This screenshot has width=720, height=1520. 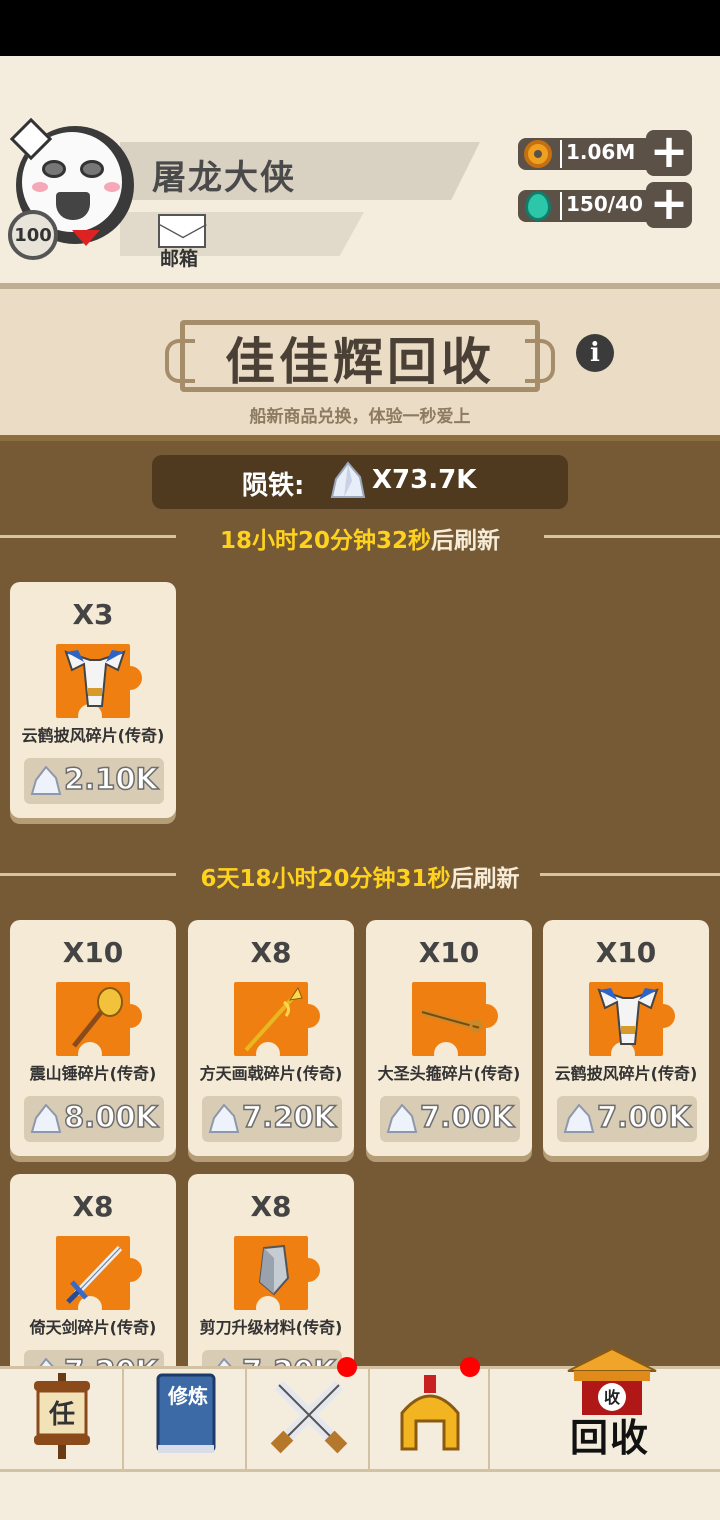 What do you see at coordinates (538, 206) in the screenshot?
I see `gem-icon` at bounding box center [538, 206].